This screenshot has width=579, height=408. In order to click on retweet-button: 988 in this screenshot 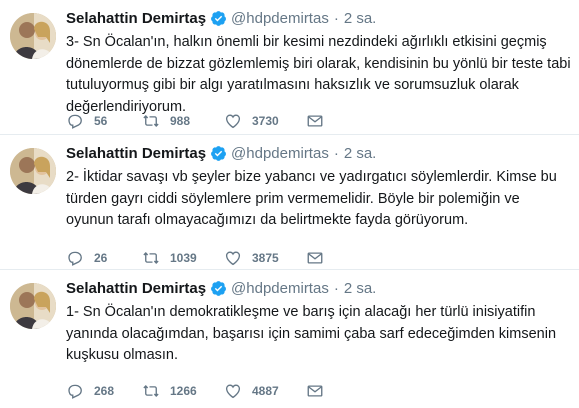, I will do `click(183, 121)`.